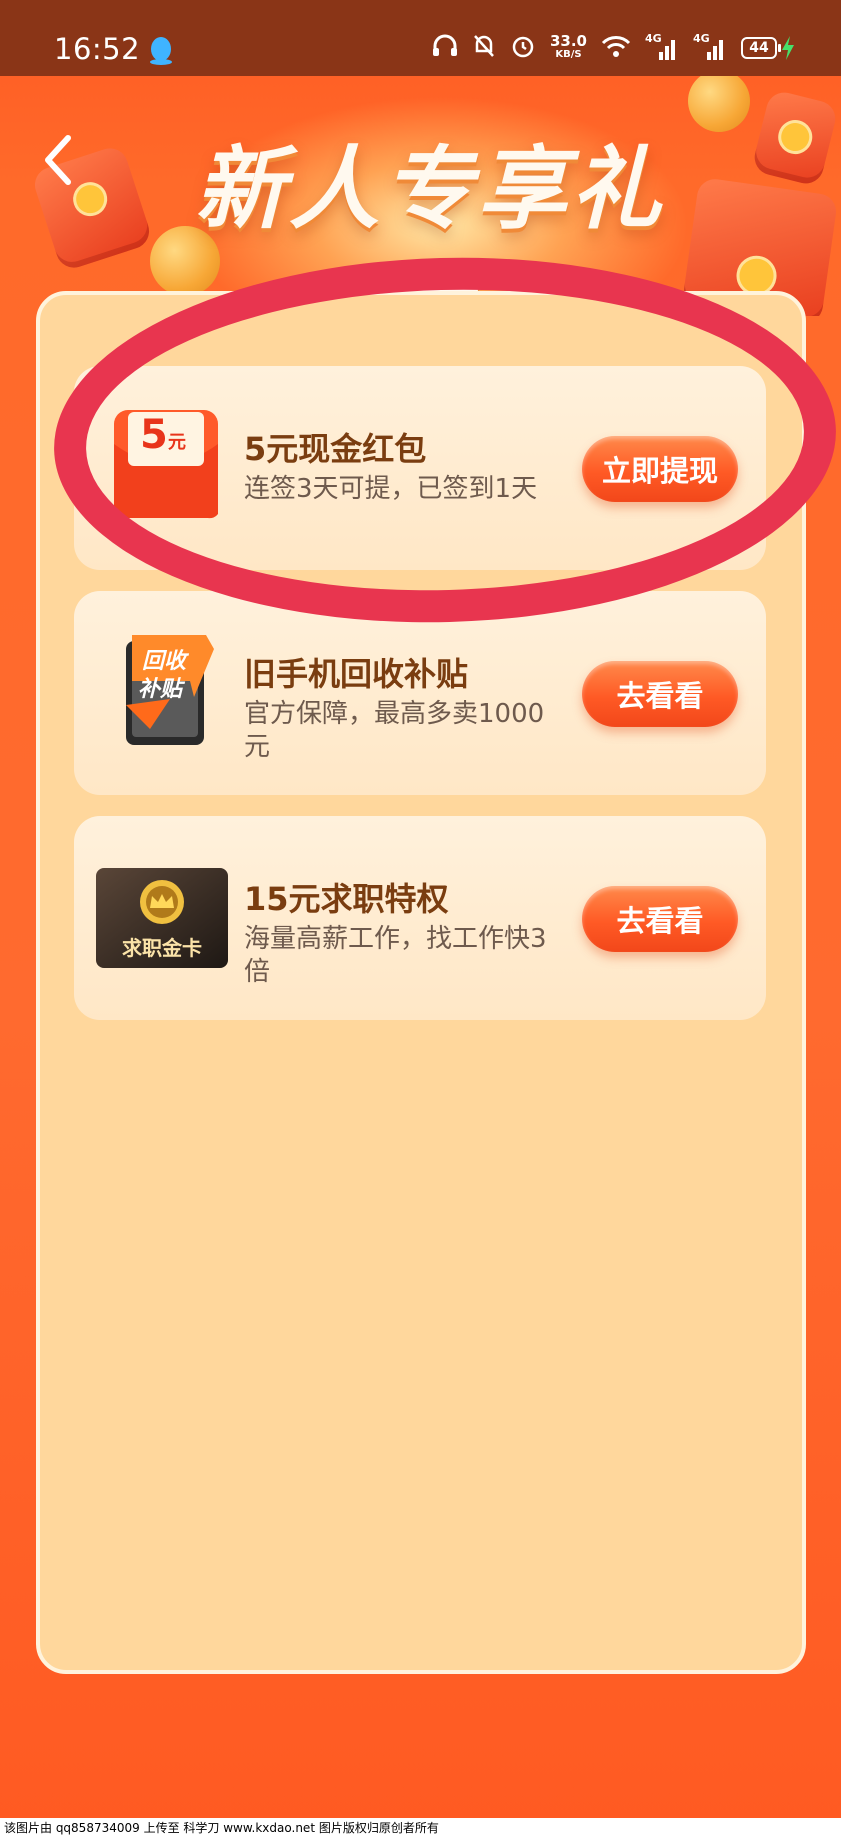 This screenshot has height=1839, width=841. What do you see at coordinates (660, 694) in the screenshot?
I see `view-phone-recycle-button: 去看看` at bounding box center [660, 694].